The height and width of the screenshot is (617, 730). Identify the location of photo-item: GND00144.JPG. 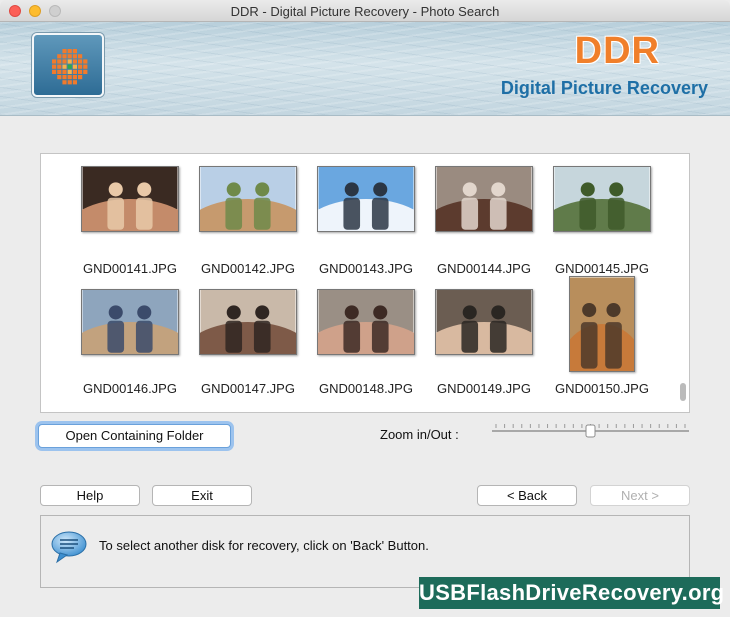
(484, 226).